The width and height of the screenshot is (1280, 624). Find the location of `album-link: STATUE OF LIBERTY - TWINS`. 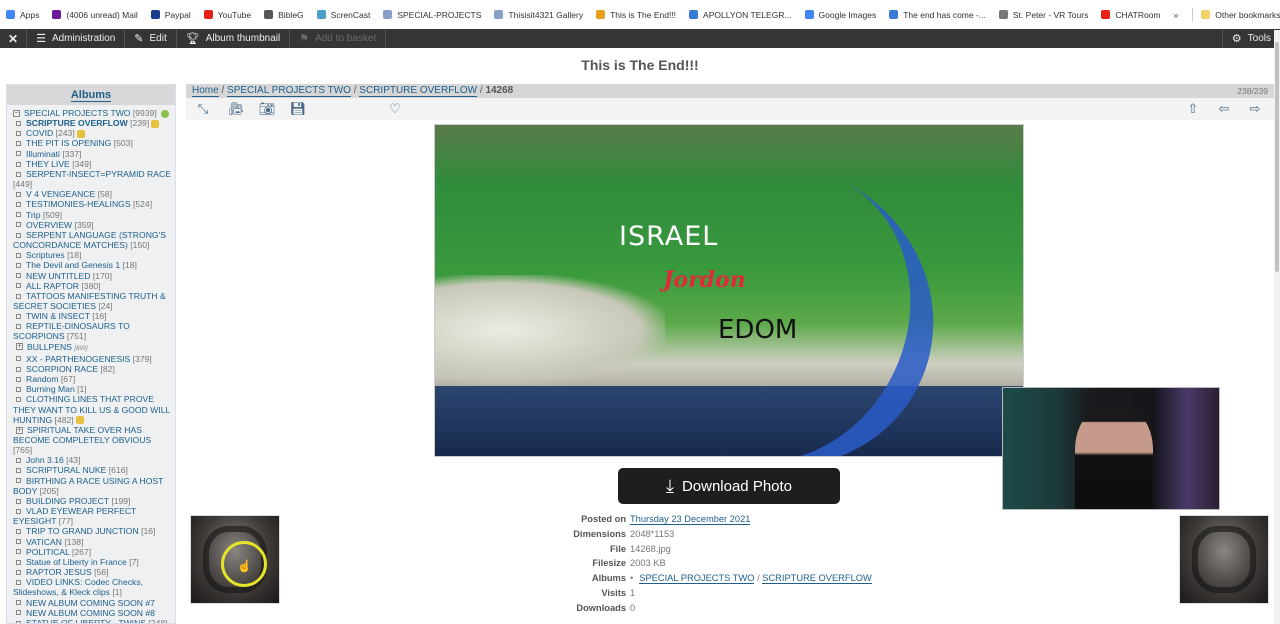

album-link: STATUE OF LIBERTY - TWINS is located at coordinates (86, 620).